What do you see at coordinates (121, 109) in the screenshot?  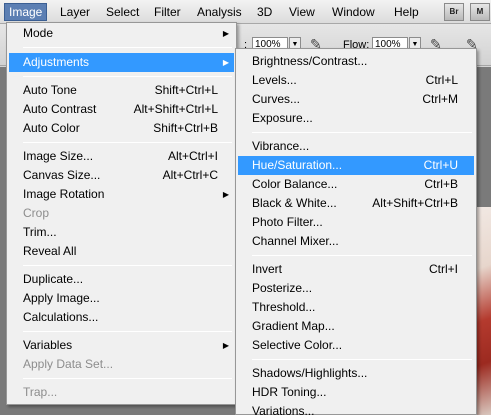 I see `menu-item-auto-contrast: Auto Contrast Alt+Shift+Ctrl+L` at bounding box center [121, 109].